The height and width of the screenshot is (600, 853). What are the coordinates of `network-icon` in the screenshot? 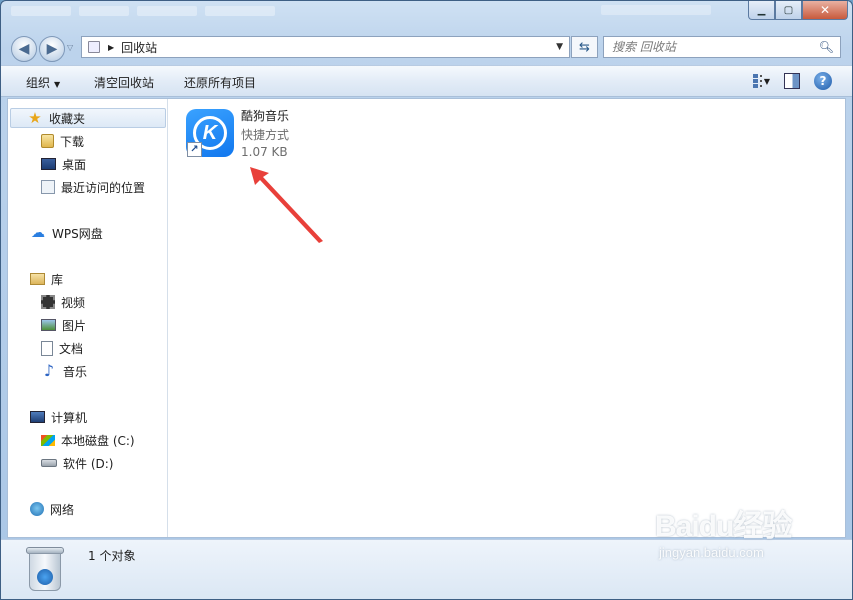 It's located at (37, 509).